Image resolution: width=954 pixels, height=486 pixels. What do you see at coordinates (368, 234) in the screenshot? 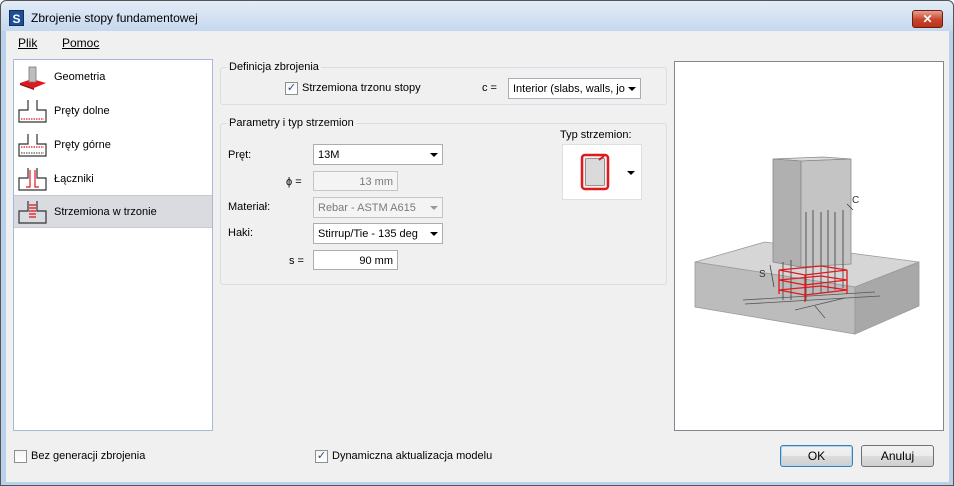
I see `hooks-value: Stirrup/Tie - 135 deg` at bounding box center [368, 234].